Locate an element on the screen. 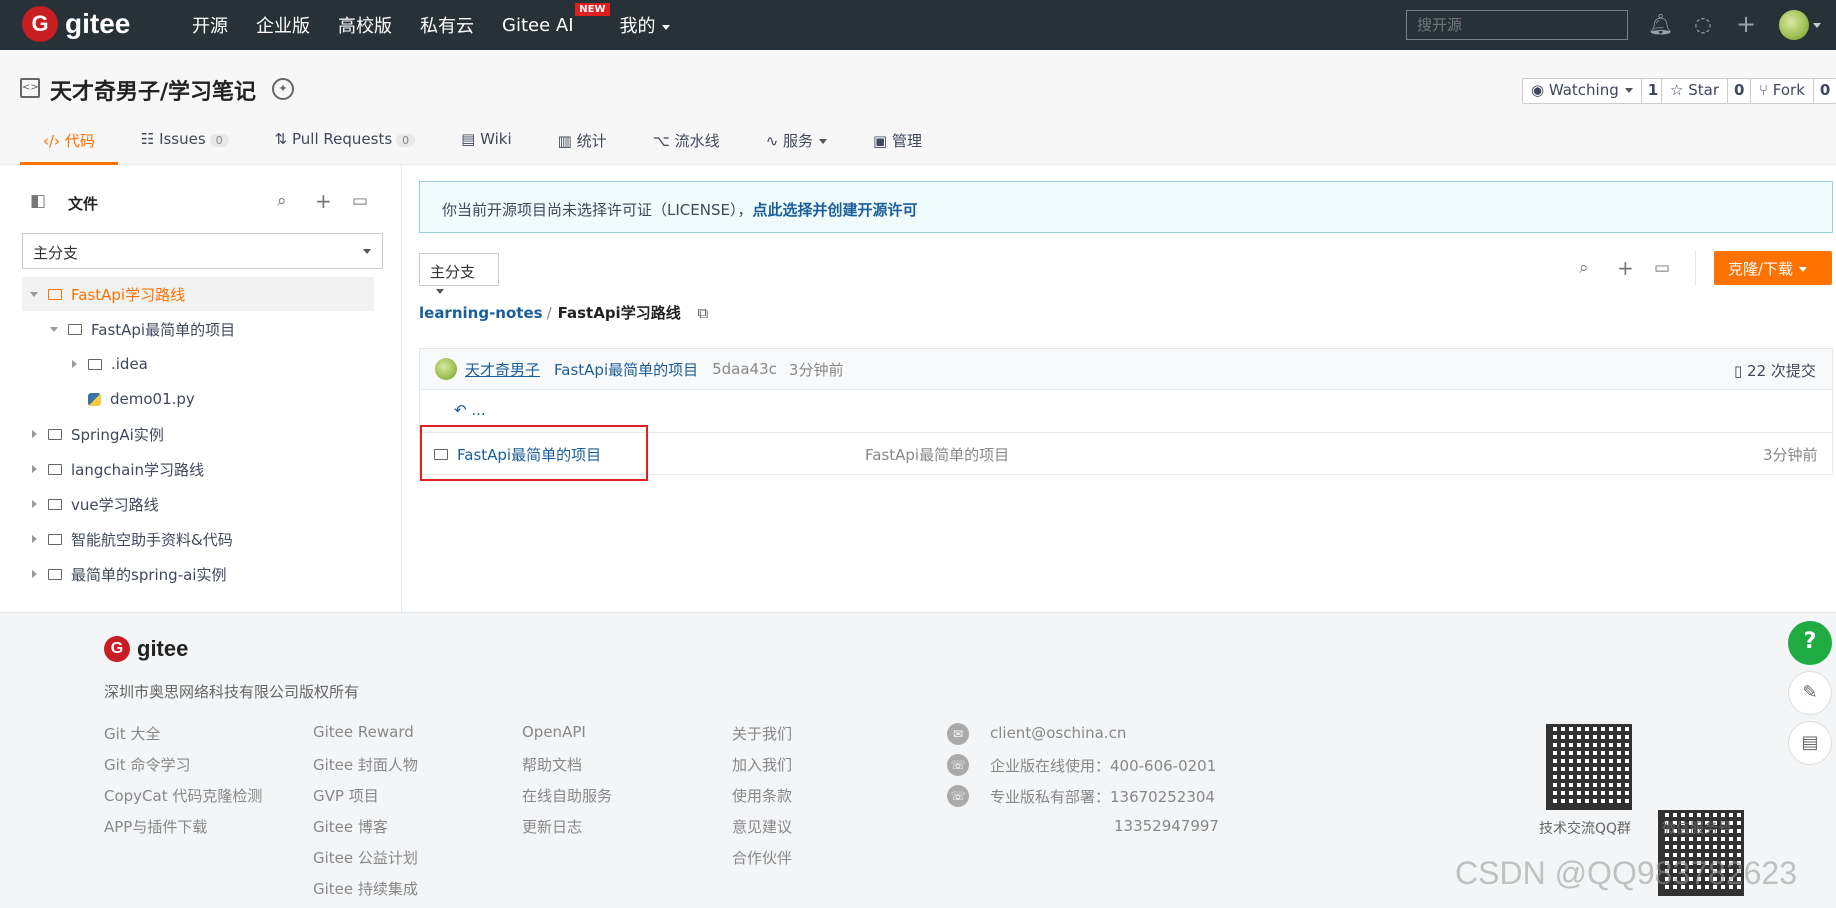 The width and height of the screenshot is (1836, 908). pipeline-icon: ⌥ is located at coordinates (663, 141).